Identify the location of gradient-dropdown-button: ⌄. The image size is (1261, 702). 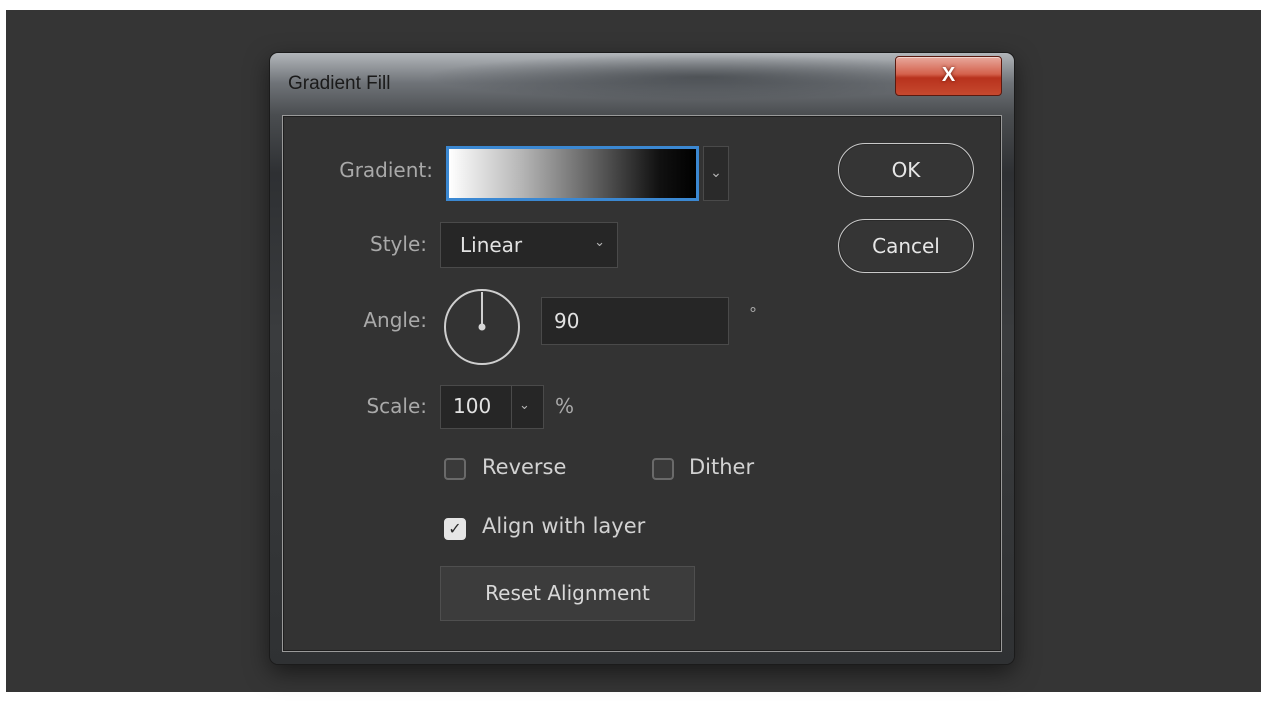
(716, 173).